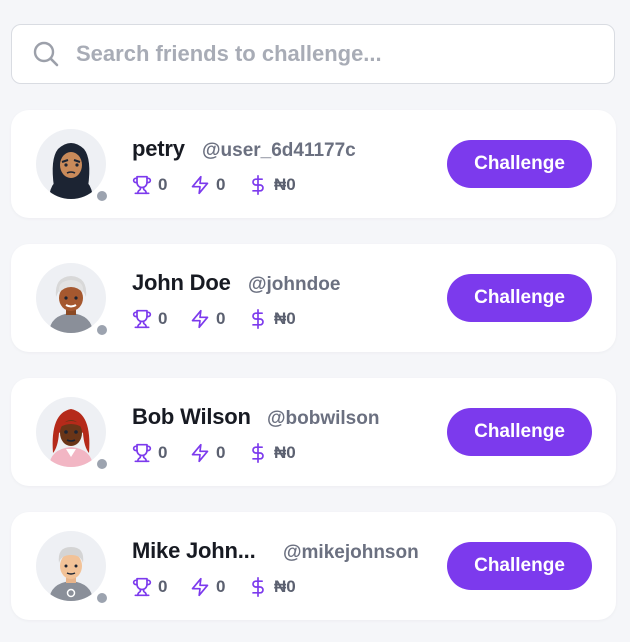 This screenshot has width=630, height=642. What do you see at coordinates (351, 552) in the screenshot?
I see `friend-handle: @mikejohnson` at bounding box center [351, 552].